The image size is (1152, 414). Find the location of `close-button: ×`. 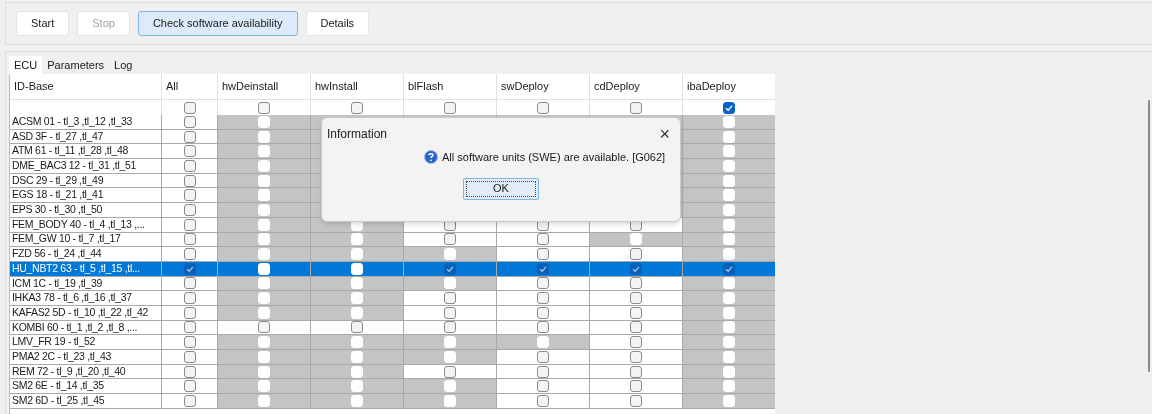

close-button: × is located at coordinates (664, 134).